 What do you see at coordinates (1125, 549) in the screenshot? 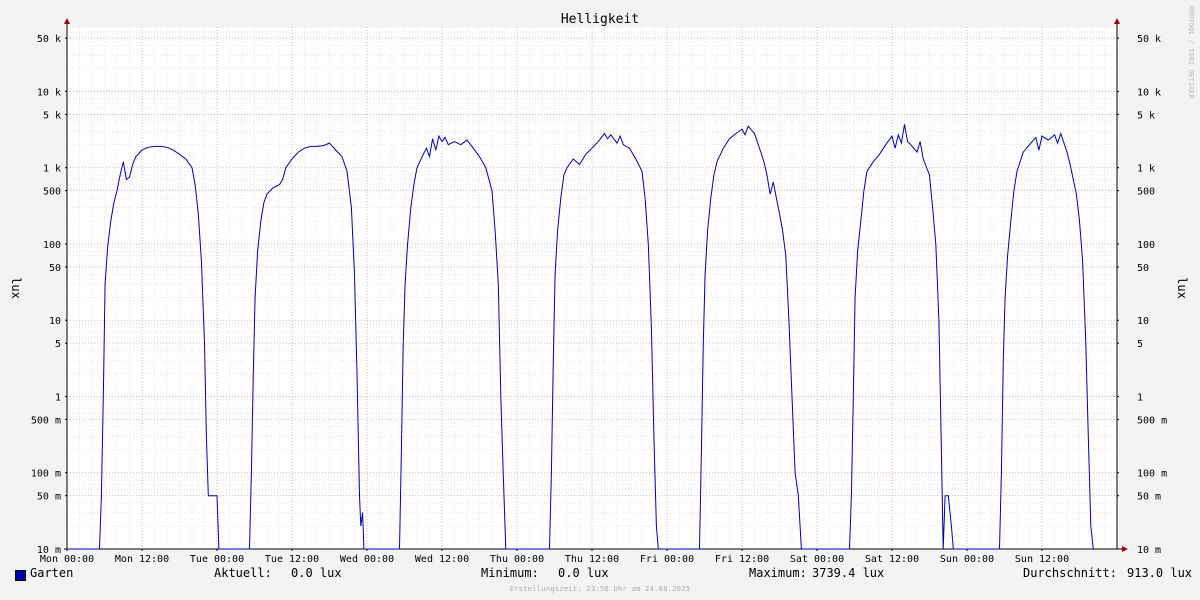
I see `x-axis-arrow-icon` at bounding box center [1125, 549].